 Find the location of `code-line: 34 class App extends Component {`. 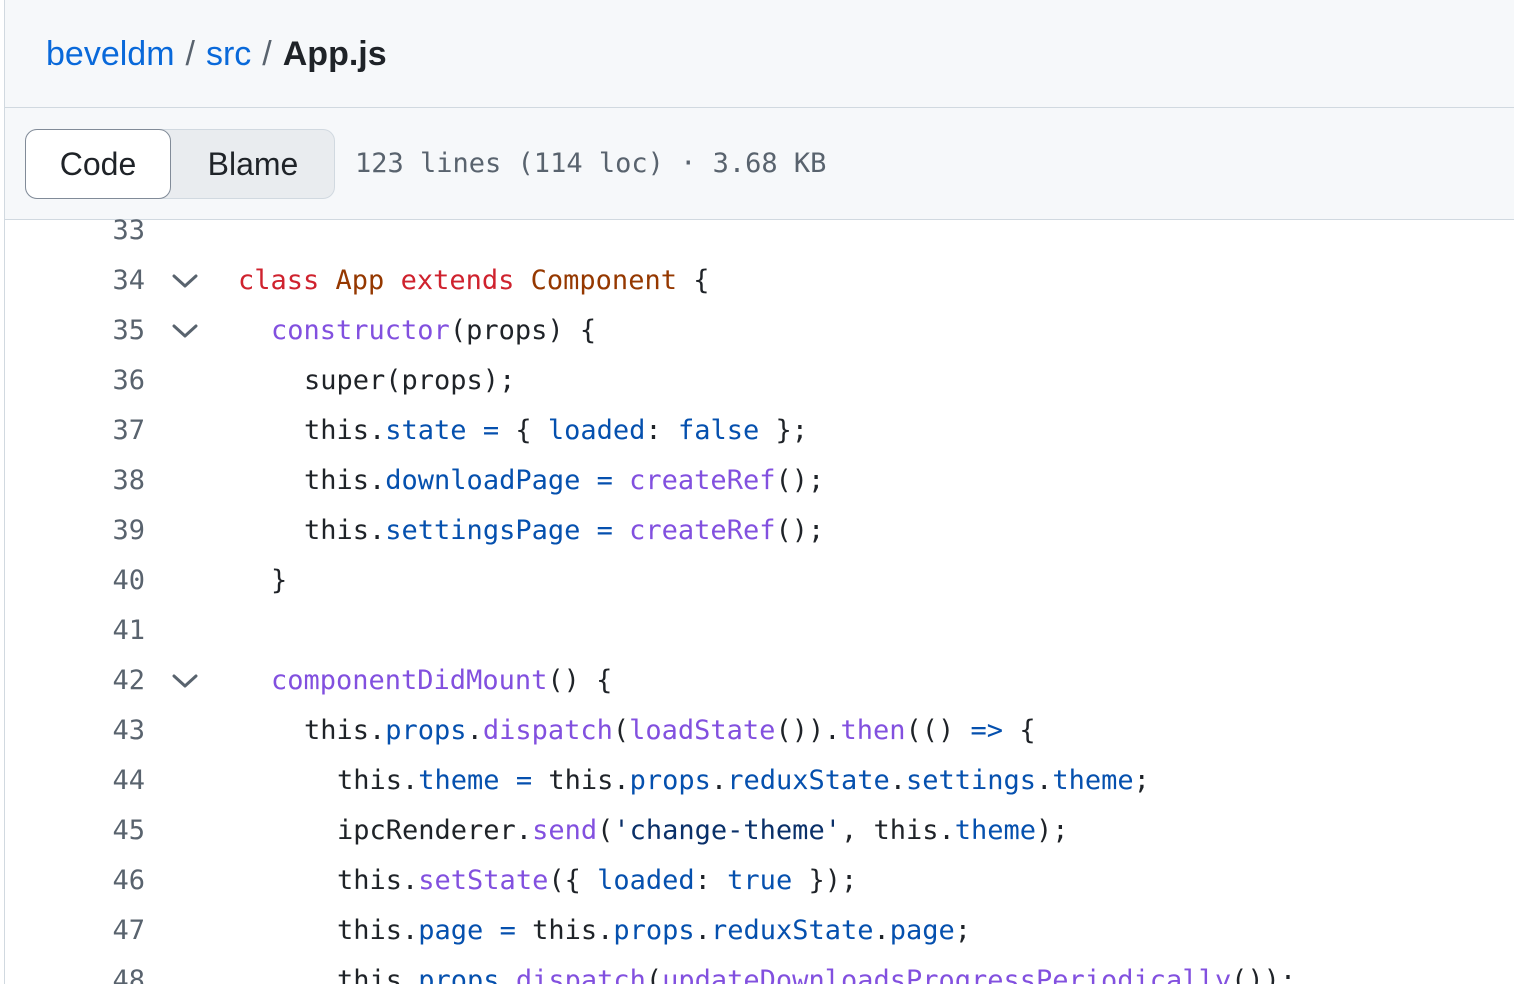

code-line: 34 class App extends Component { is located at coordinates (759, 281).